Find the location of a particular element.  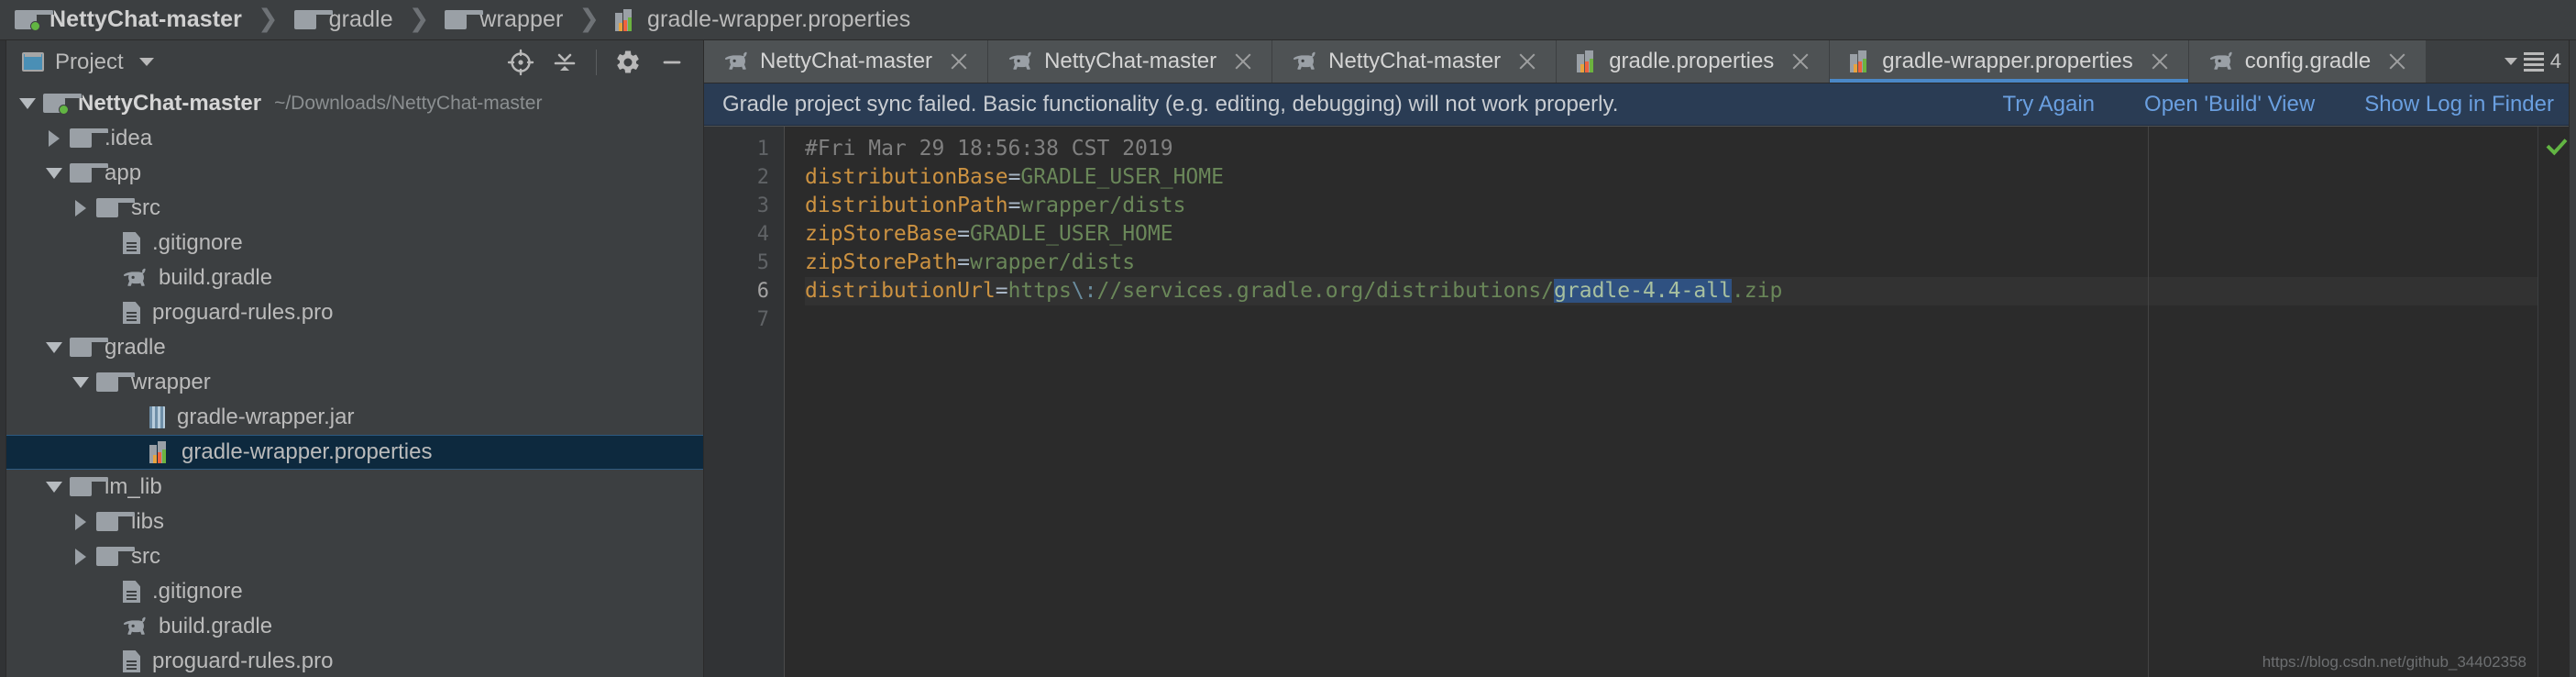

breadcrumb-item-gradle: gradle is located at coordinates (343, 20).